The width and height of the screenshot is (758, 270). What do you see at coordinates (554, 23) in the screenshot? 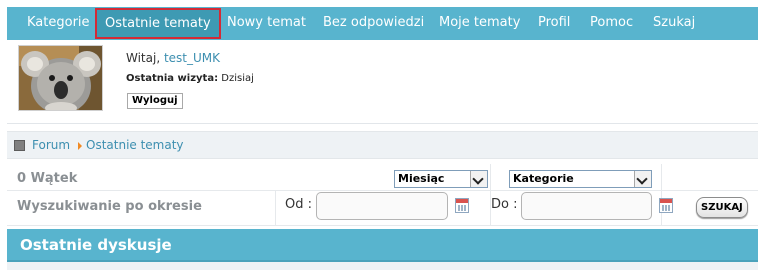
I see `nav-item-profil: Profil` at bounding box center [554, 23].